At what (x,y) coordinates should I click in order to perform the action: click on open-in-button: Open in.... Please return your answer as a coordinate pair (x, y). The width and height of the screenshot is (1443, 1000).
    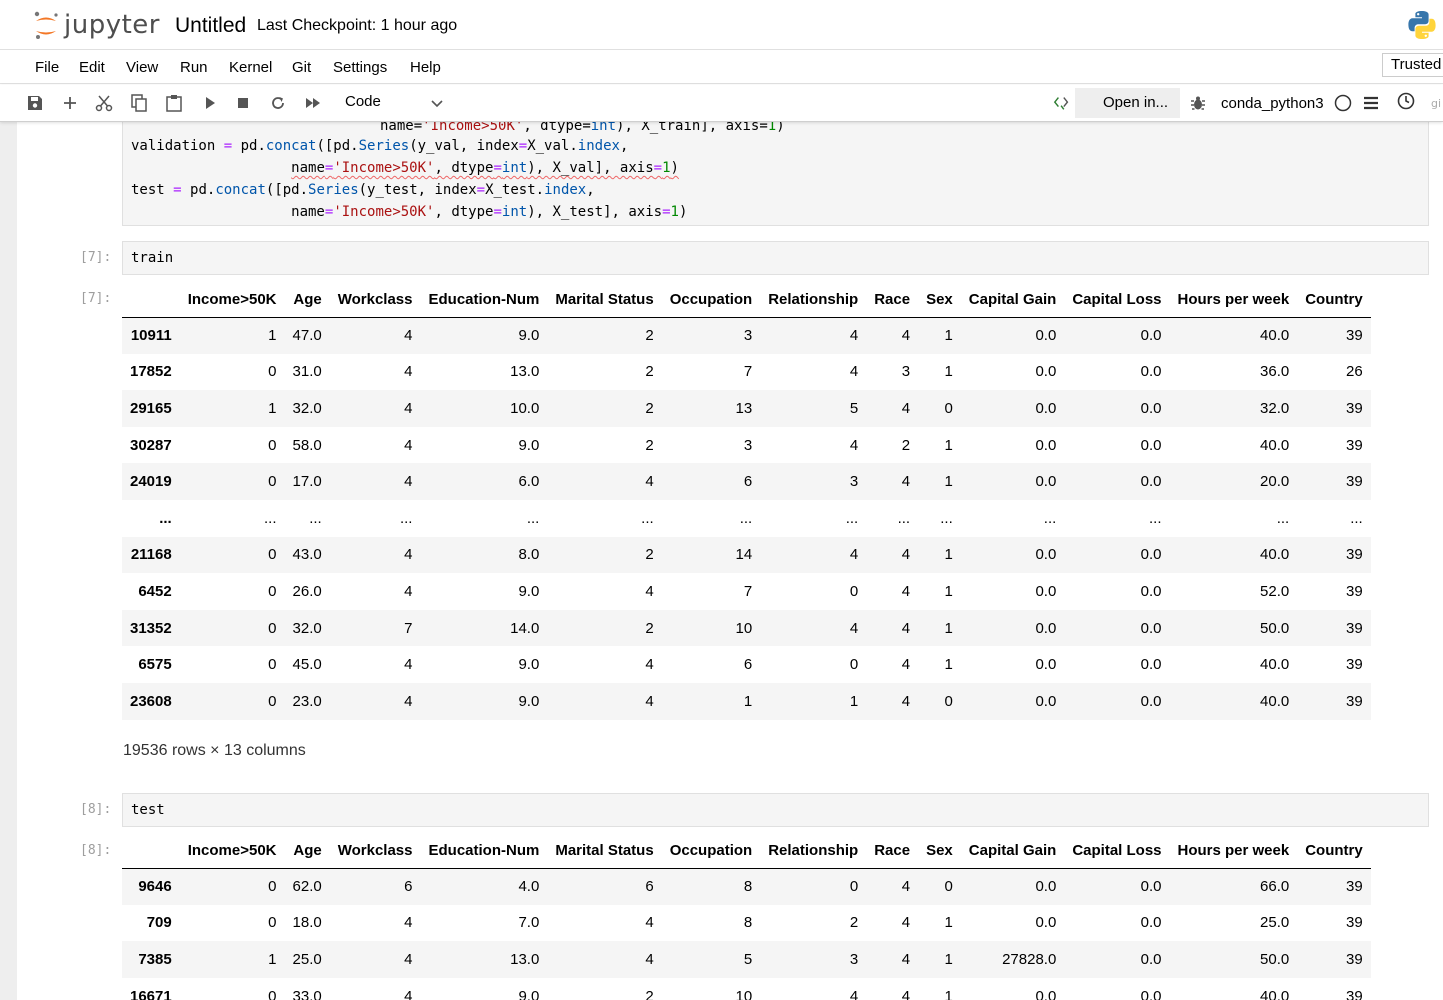
    Looking at the image, I should click on (1127, 103).